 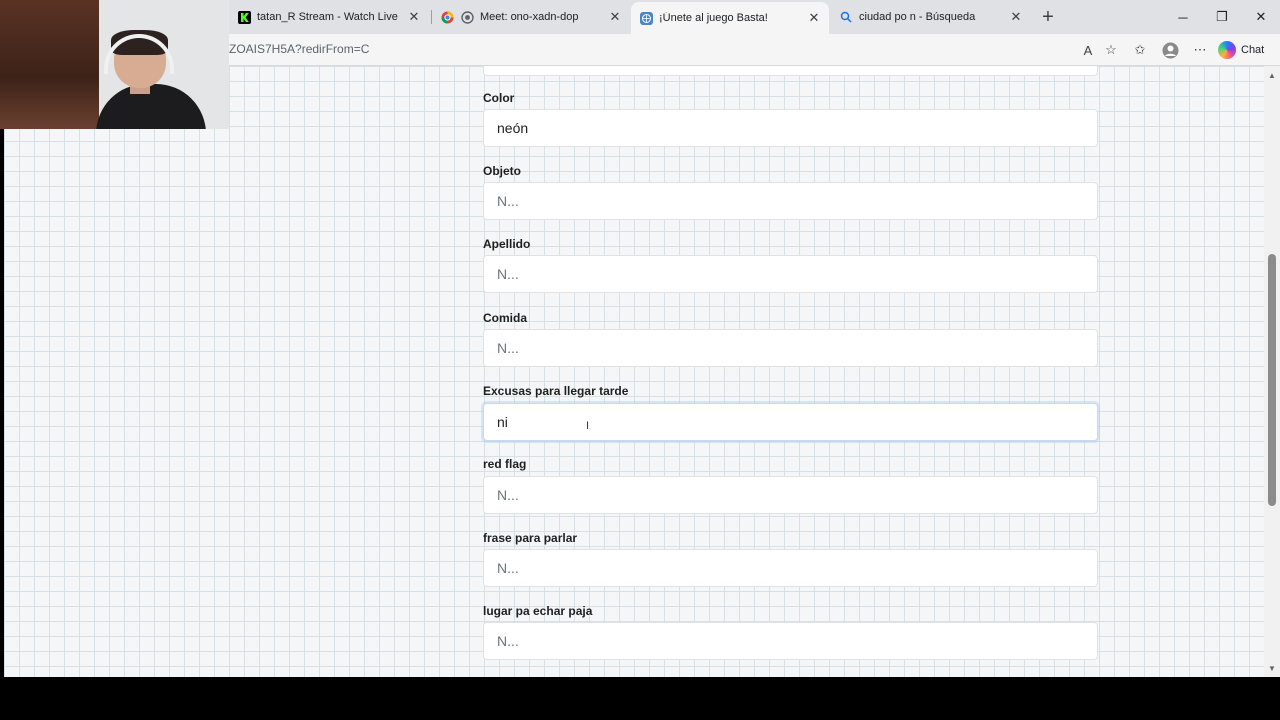 I want to click on webcam-background-door, so click(x=49, y=64).